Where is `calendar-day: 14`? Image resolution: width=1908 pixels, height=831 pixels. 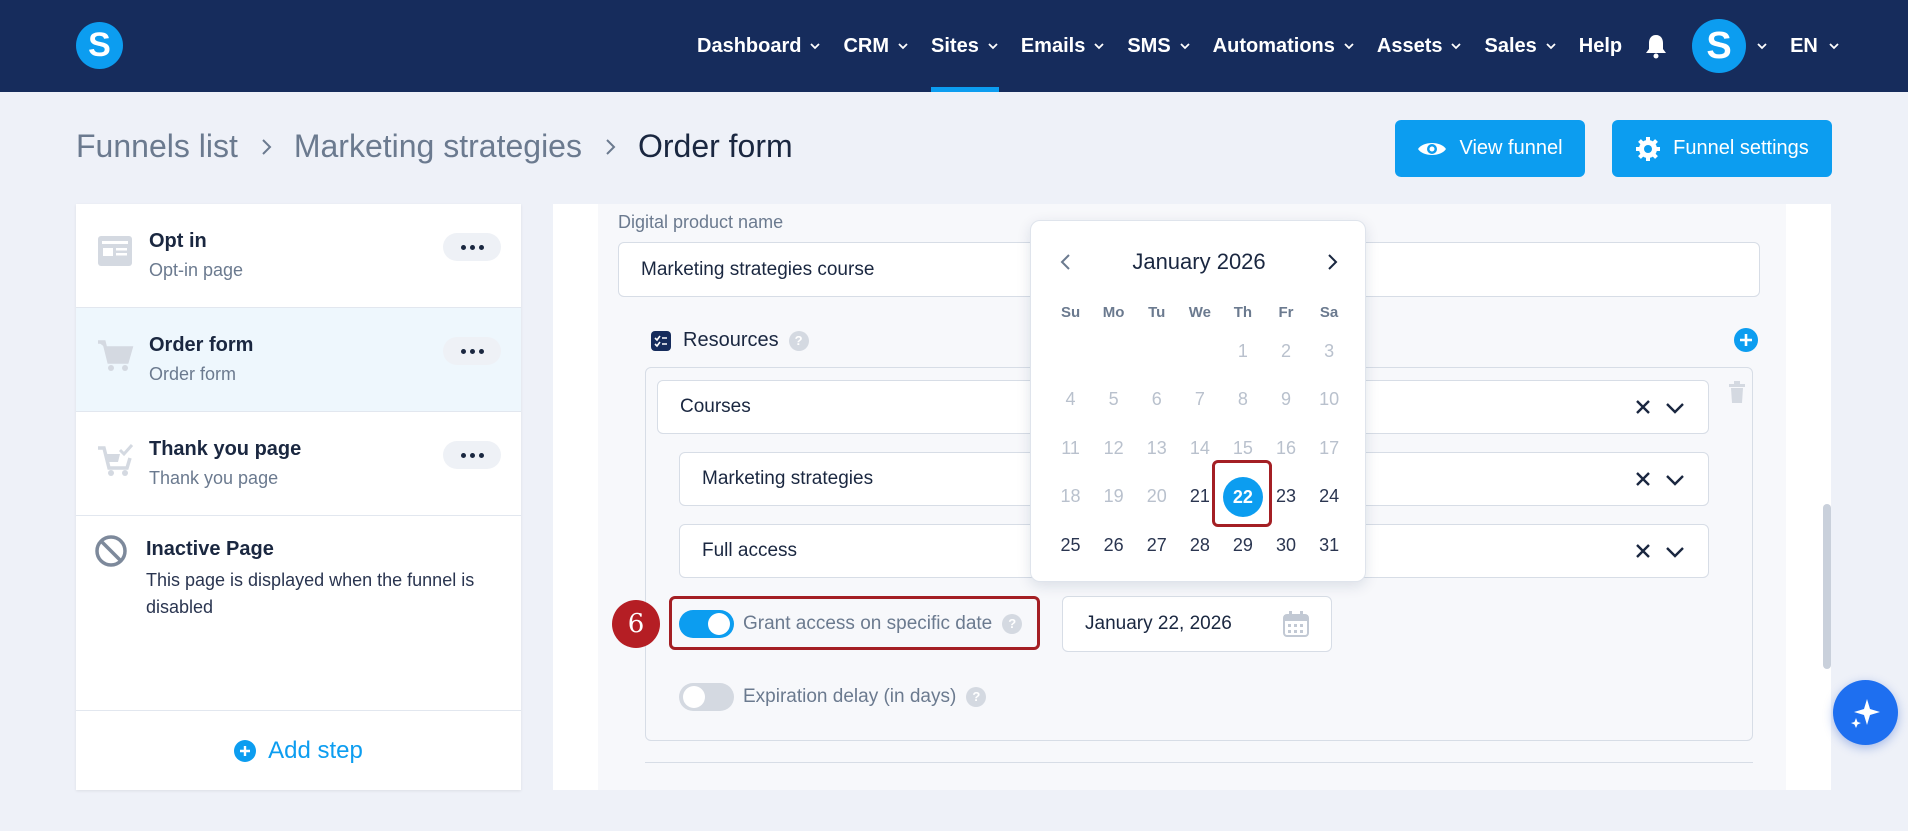 calendar-day: 14 is located at coordinates (1199, 447).